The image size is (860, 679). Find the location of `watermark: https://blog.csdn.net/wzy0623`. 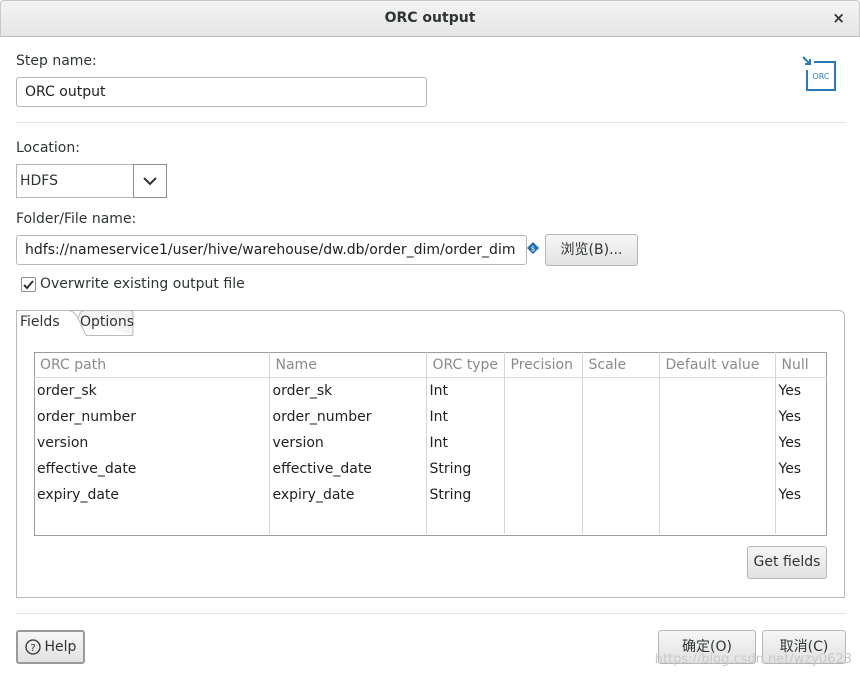

watermark: https://blog.csdn.net/wzy0623 is located at coordinates (753, 659).